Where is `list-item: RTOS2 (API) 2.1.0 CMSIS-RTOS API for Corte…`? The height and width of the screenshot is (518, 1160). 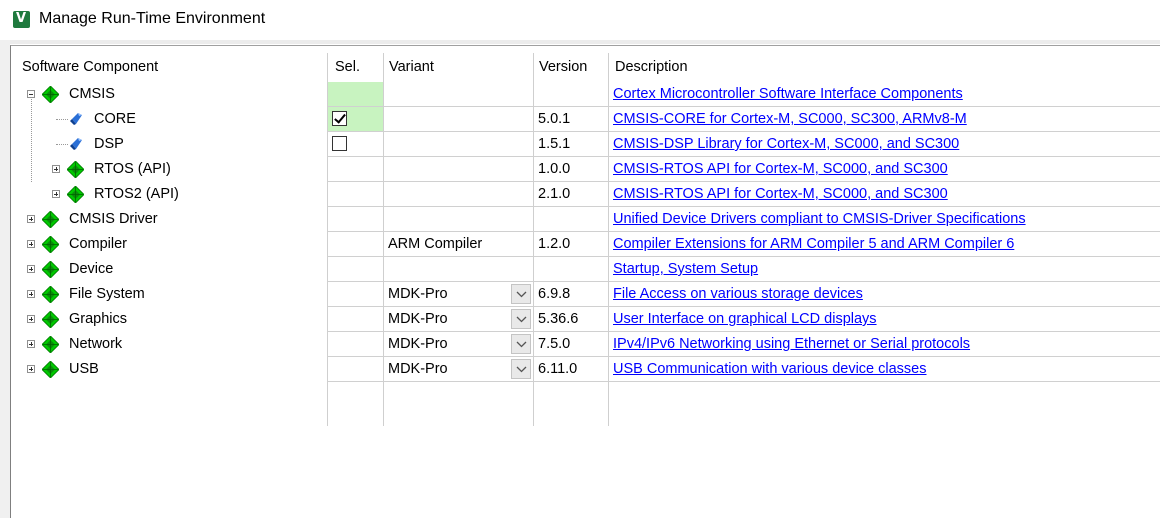
list-item: RTOS2 (API) 2.1.0 CMSIS-RTOS API for Corte… is located at coordinates (585, 194).